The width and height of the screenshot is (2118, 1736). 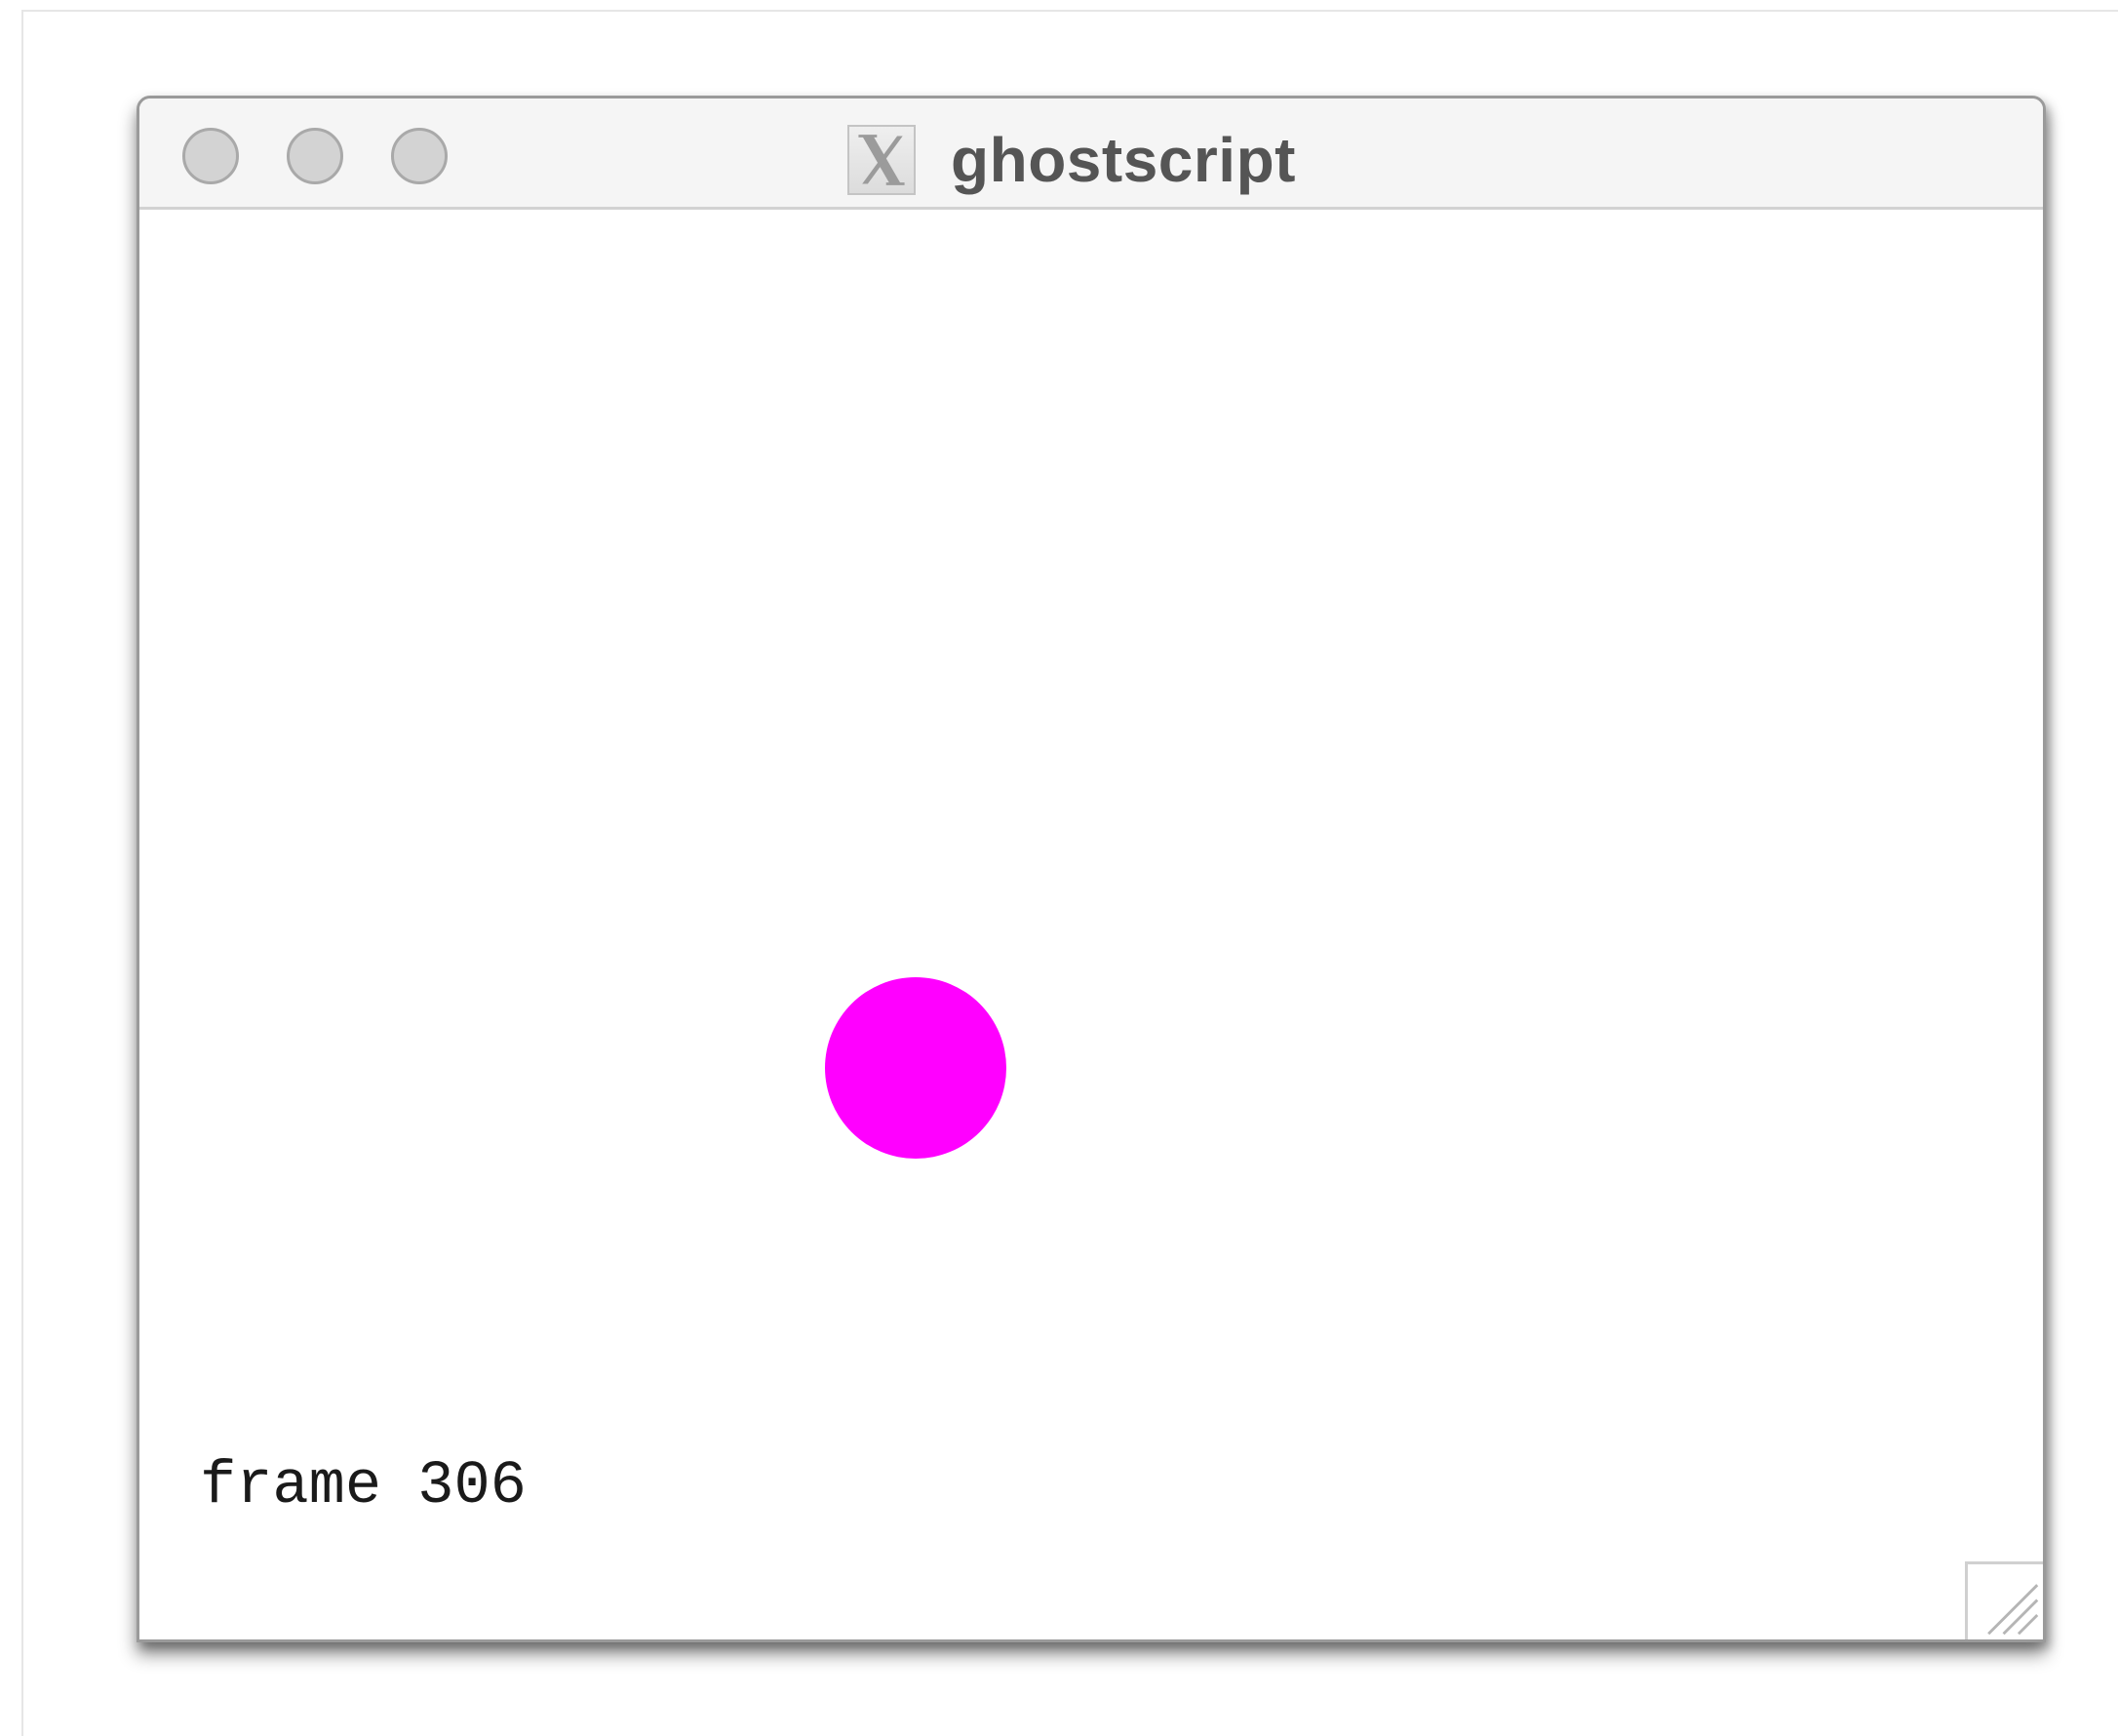 I want to click on close-button, so click(x=210, y=156).